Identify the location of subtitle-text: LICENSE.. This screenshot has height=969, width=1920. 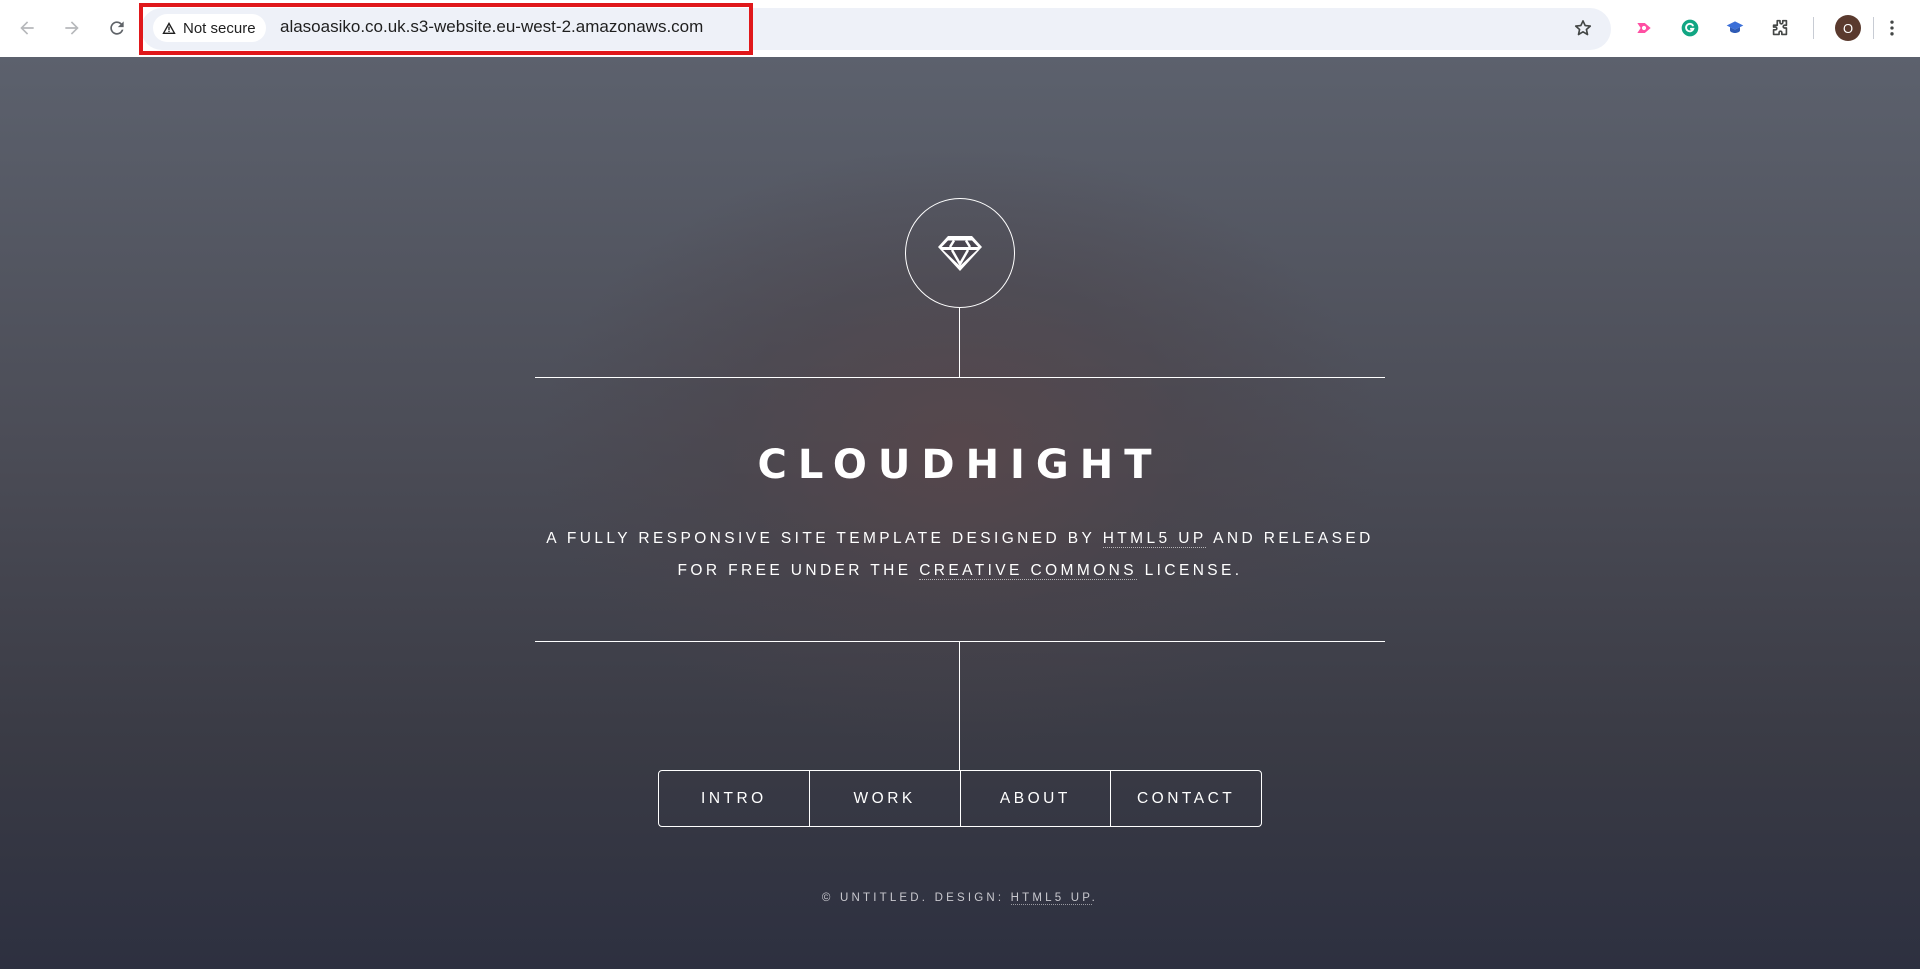
(1189, 570).